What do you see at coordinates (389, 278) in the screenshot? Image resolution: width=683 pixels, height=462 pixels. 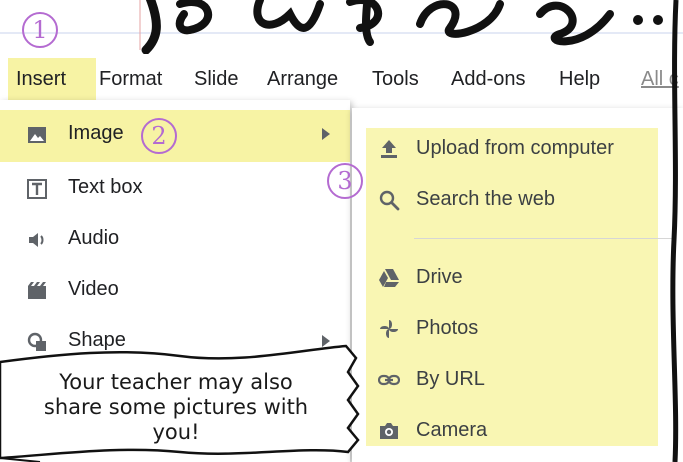 I see `drive-icon` at bounding box center [389, 278].